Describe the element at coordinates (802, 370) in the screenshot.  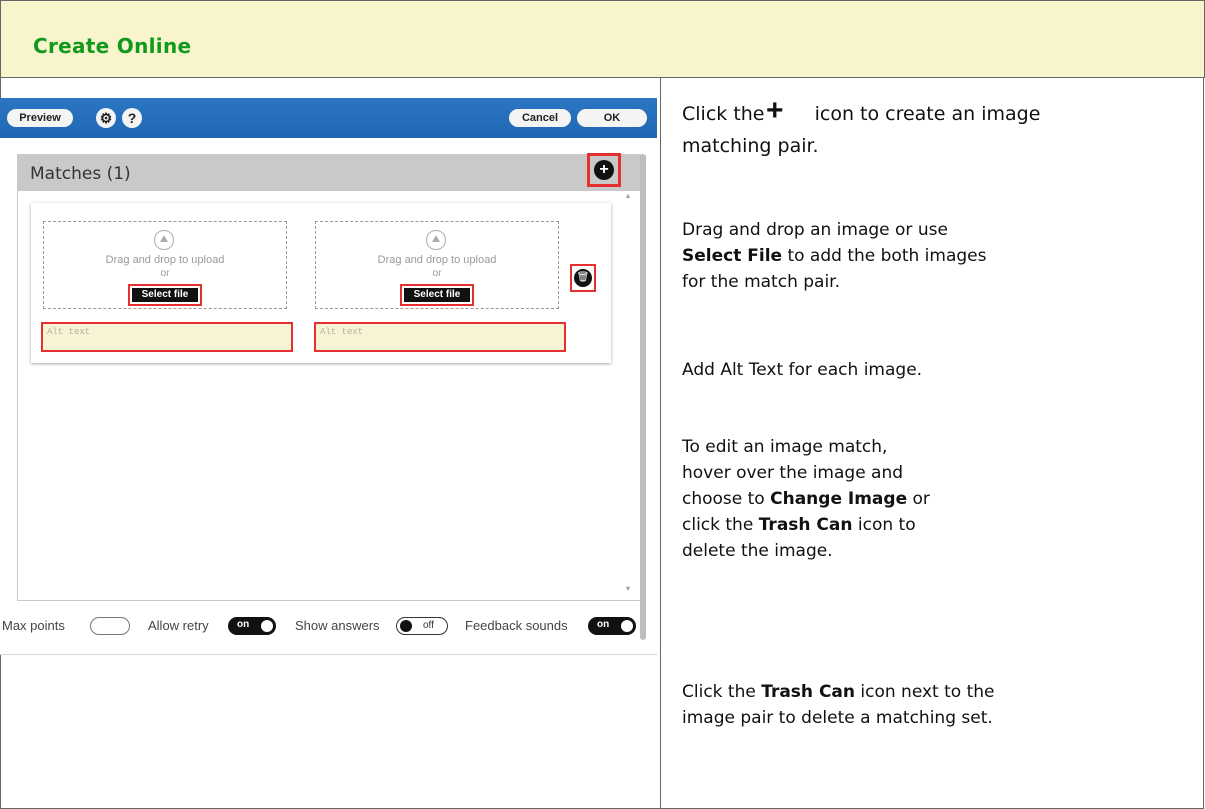
I see `instruction-step-3: Add Alt Text for each image.` at that location.